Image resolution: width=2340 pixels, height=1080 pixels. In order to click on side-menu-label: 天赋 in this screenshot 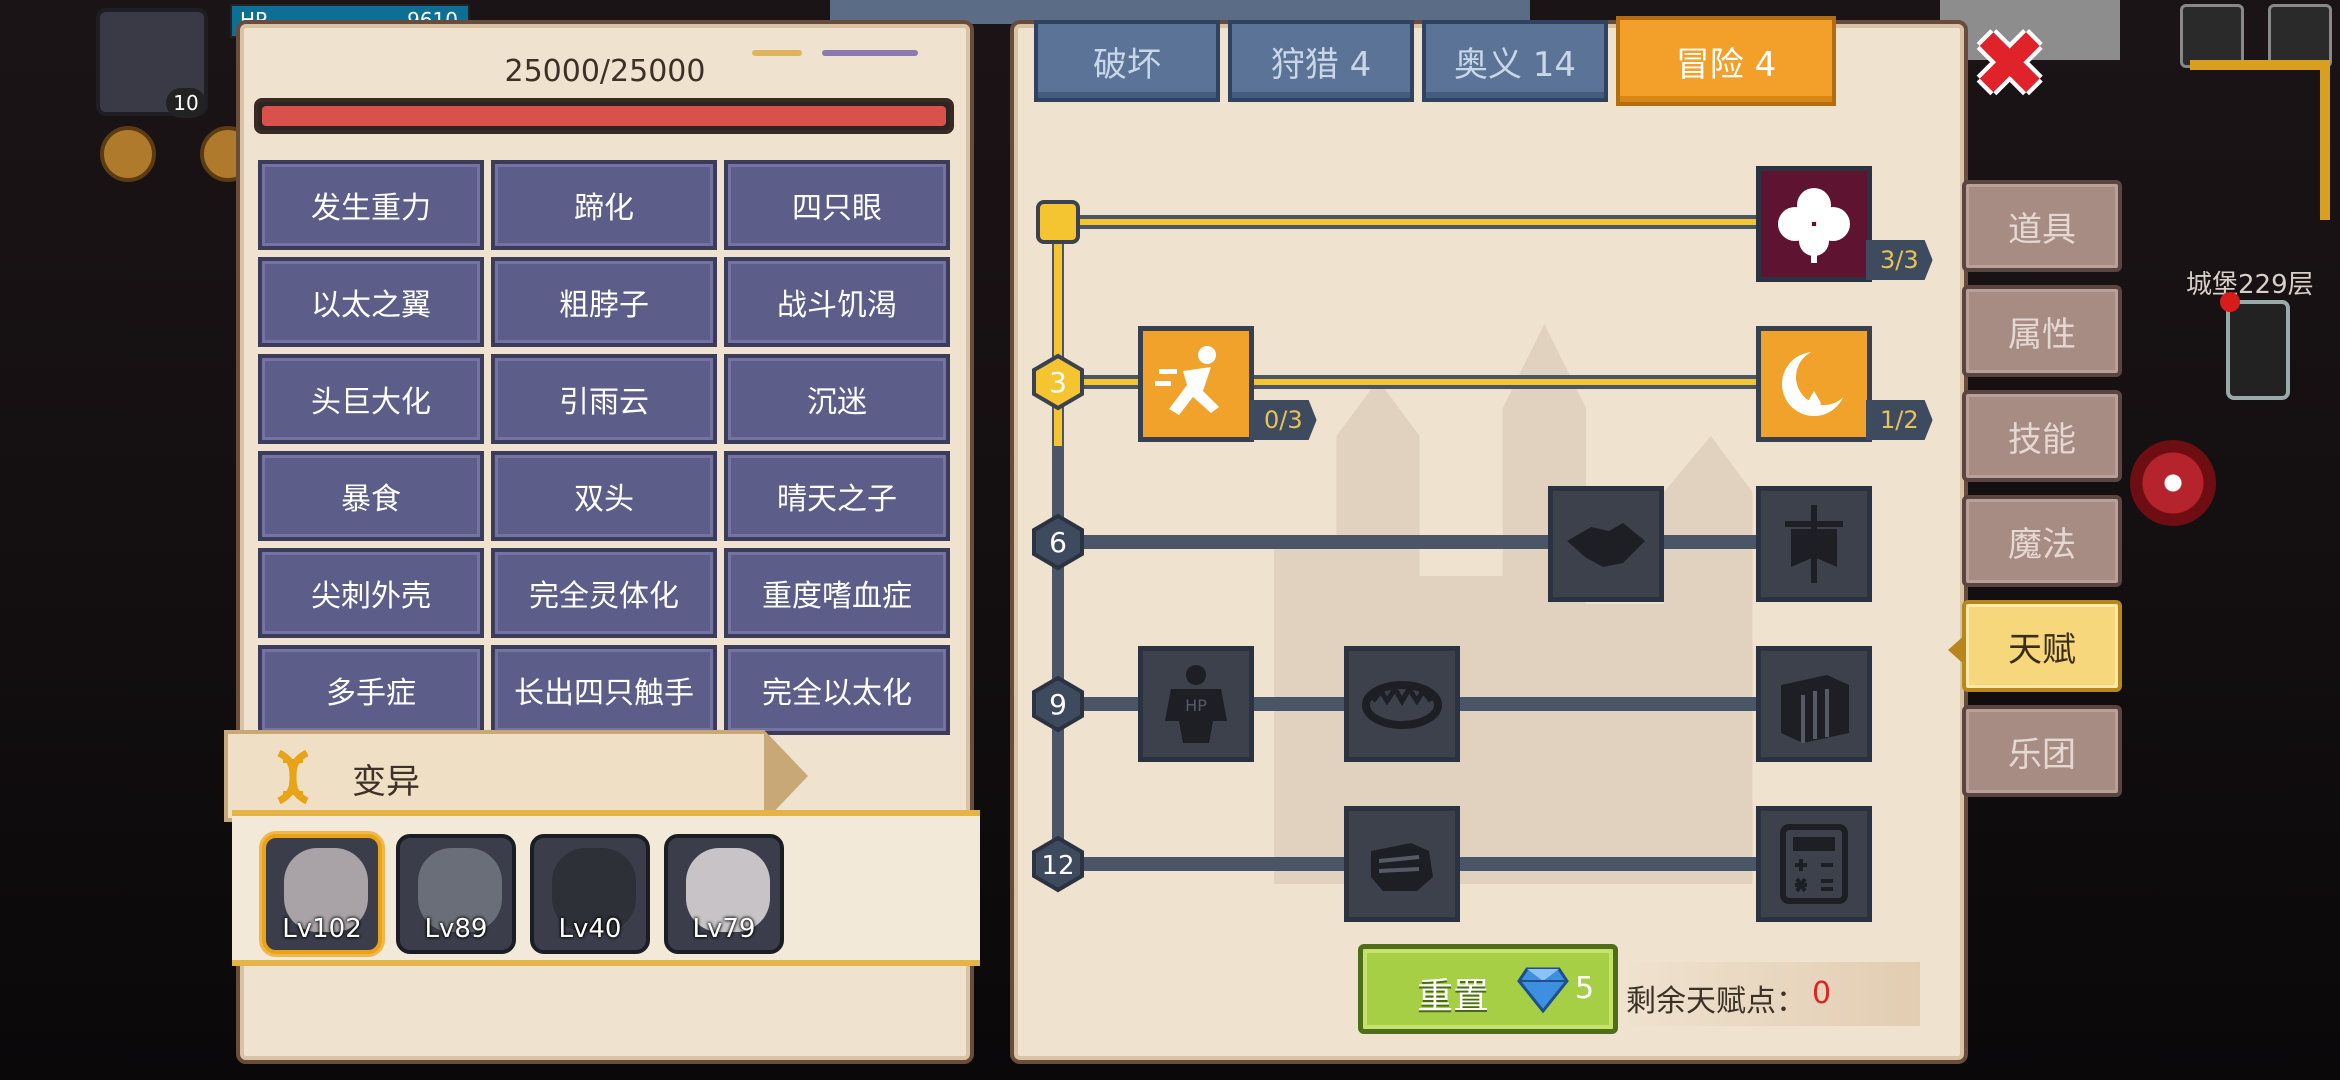, I will do `click(2042, 649)`.